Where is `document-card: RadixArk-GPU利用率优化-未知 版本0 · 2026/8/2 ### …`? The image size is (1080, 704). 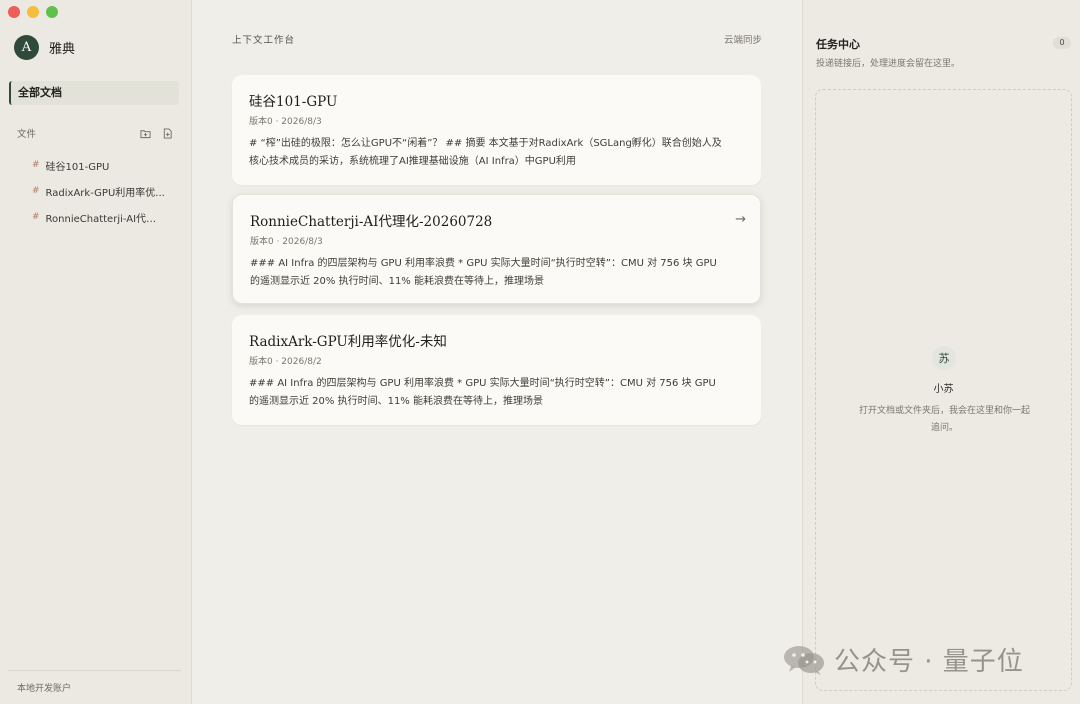
document-card: RadixArk-GPU利用率优化-未知 版本0 · 2026/8/2 ### … is located at coordinates (496, 370).